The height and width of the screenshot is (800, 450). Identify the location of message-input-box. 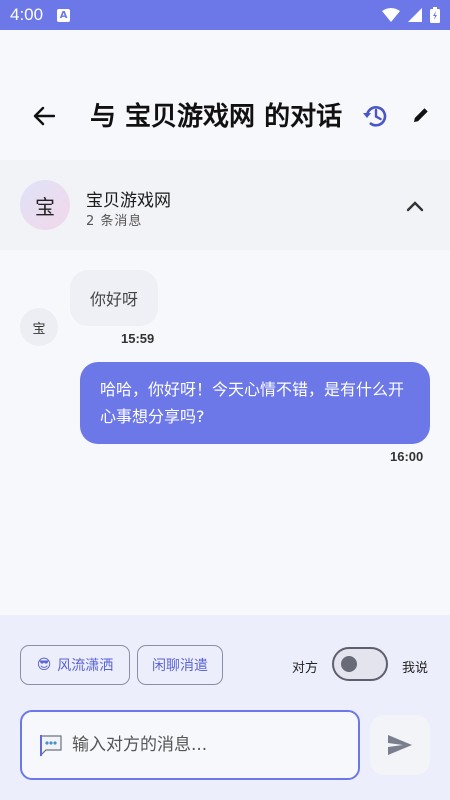
(190, 745).